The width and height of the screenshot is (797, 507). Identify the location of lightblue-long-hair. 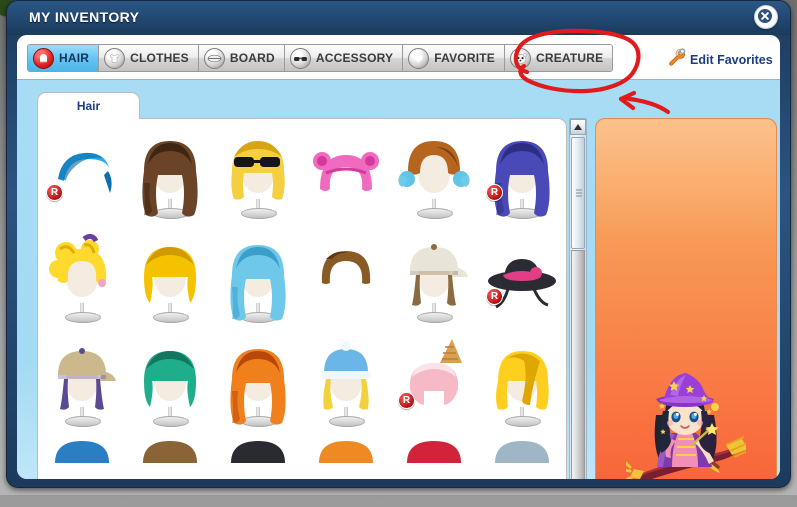
(258, 279).